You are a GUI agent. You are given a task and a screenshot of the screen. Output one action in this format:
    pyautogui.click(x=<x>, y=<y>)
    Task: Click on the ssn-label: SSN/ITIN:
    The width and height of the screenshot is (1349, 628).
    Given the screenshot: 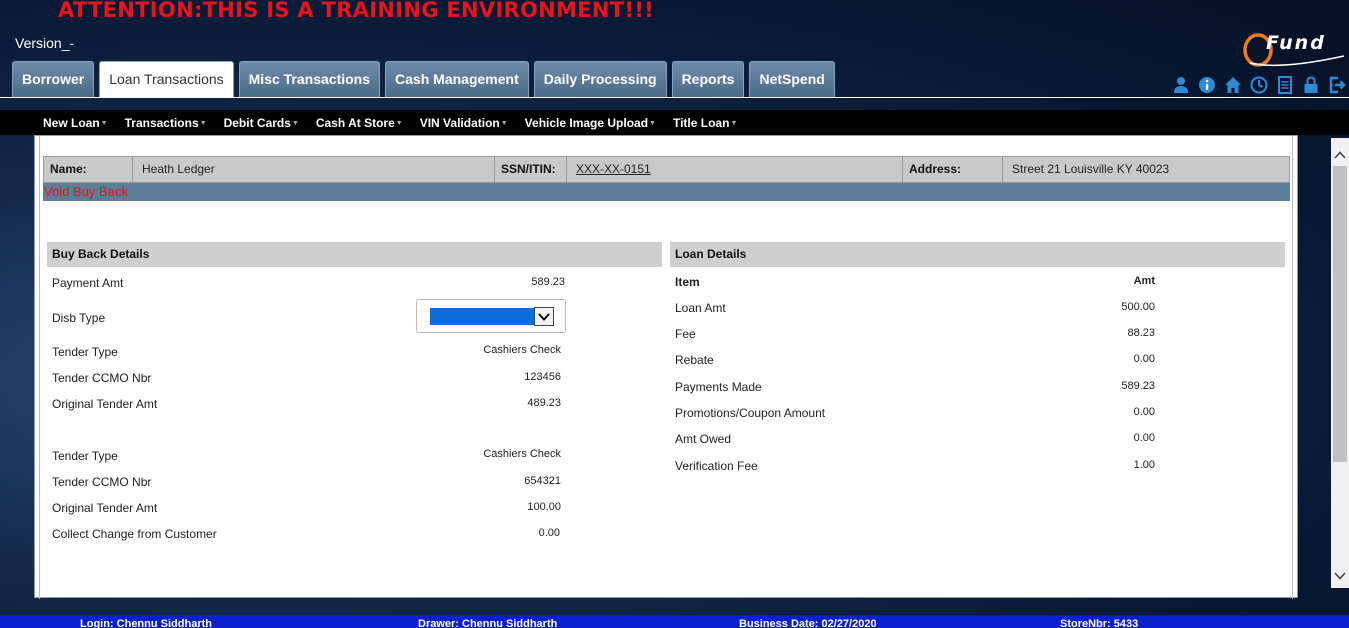 What is the action you would take?
    pyautogui.click(x=531, y=169)
    